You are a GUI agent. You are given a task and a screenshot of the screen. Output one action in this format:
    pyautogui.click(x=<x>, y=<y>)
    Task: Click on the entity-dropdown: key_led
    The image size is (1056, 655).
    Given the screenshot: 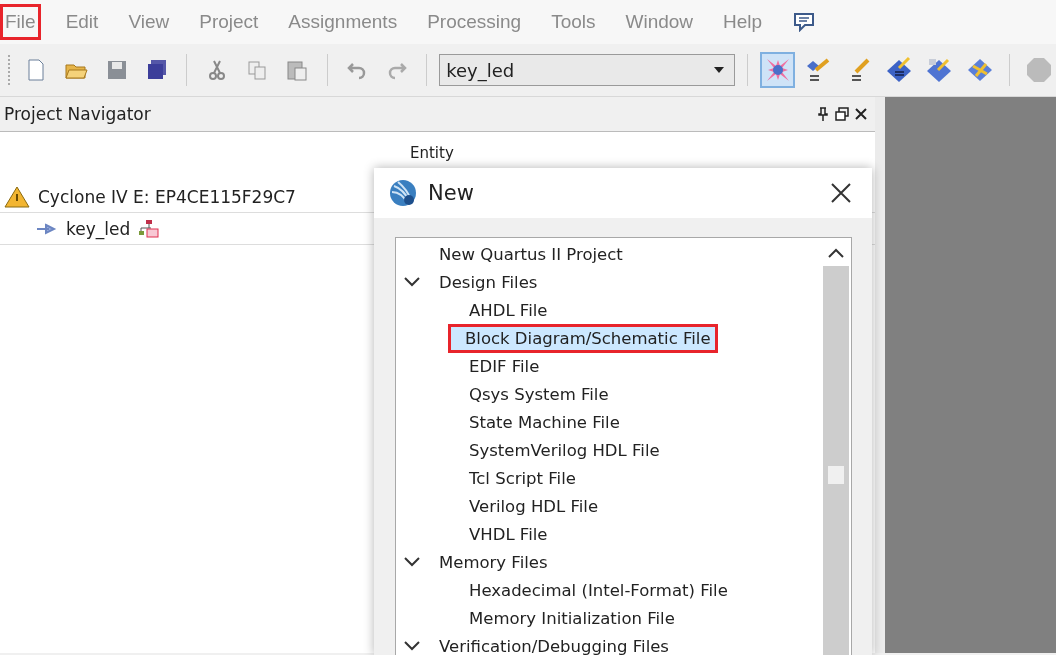 What is the action you would take?
    pyautogui.click(x=587, y=70)
    